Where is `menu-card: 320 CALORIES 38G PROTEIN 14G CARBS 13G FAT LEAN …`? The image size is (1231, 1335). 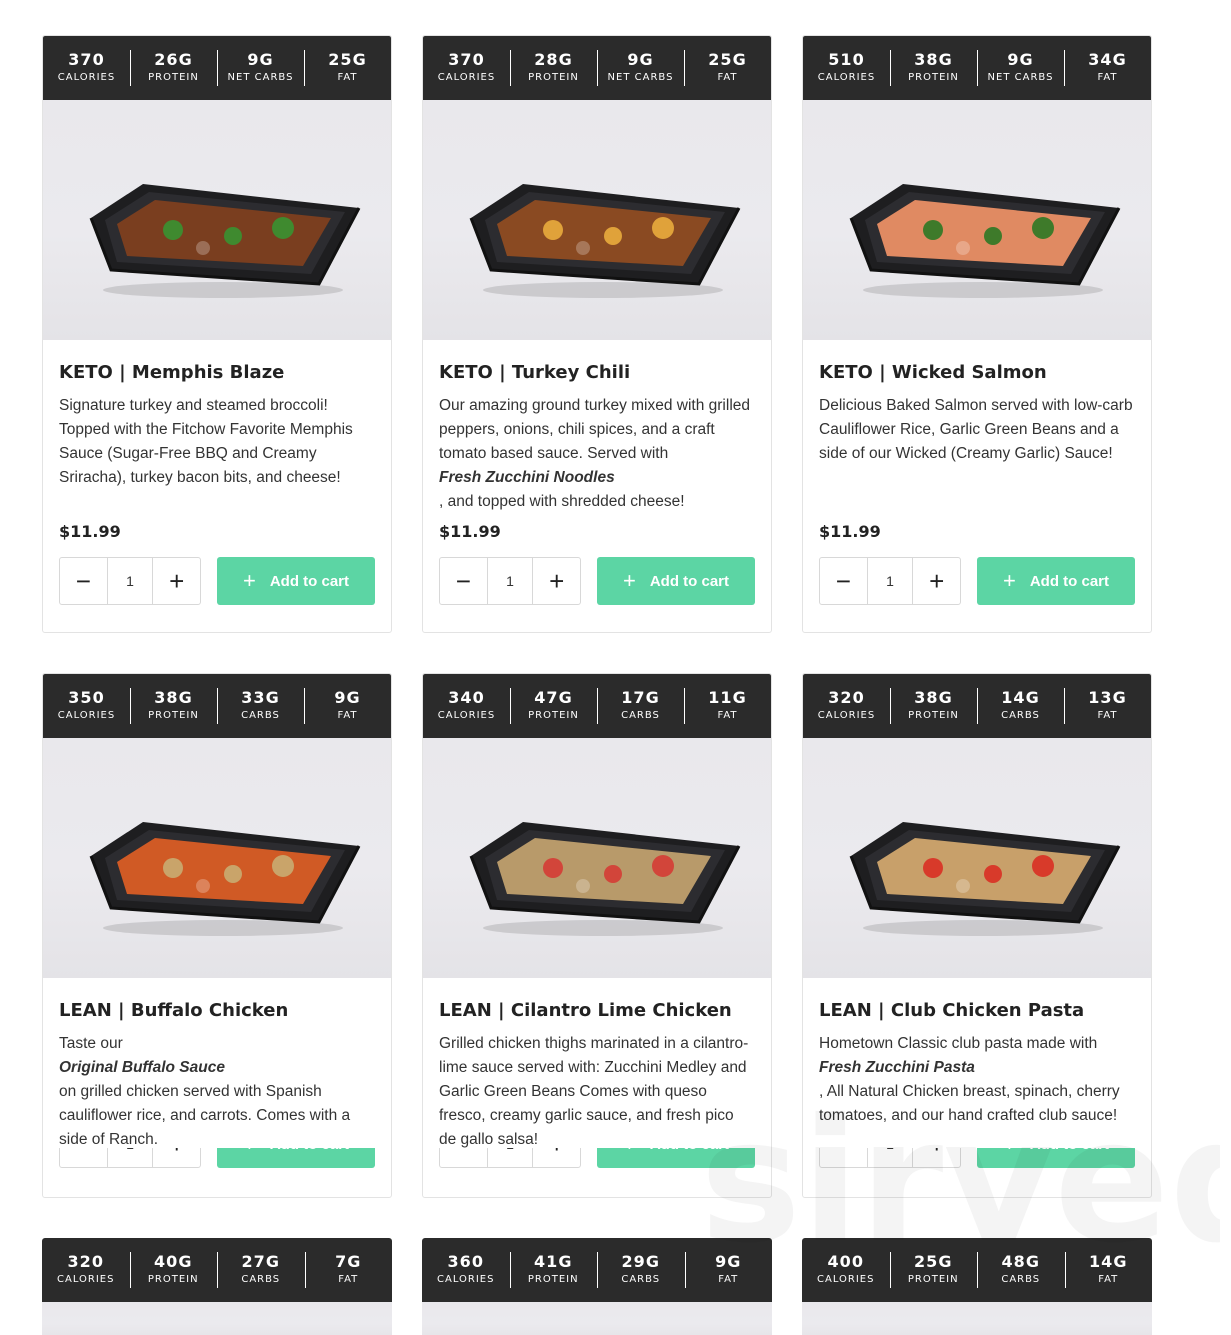 menu-card: 320 CALORIES 38G PROTEIN 14G CARBS 13G FAT LEAN … is located at coordinates (977, 935).